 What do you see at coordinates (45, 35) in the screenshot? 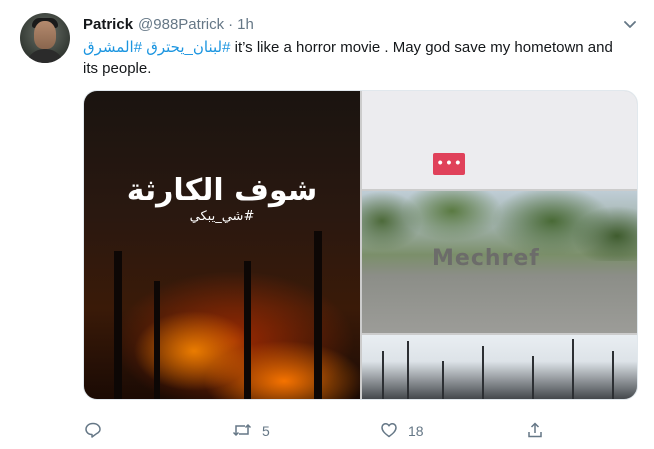
I see `avatar-face` at bounding box center [45, 35].